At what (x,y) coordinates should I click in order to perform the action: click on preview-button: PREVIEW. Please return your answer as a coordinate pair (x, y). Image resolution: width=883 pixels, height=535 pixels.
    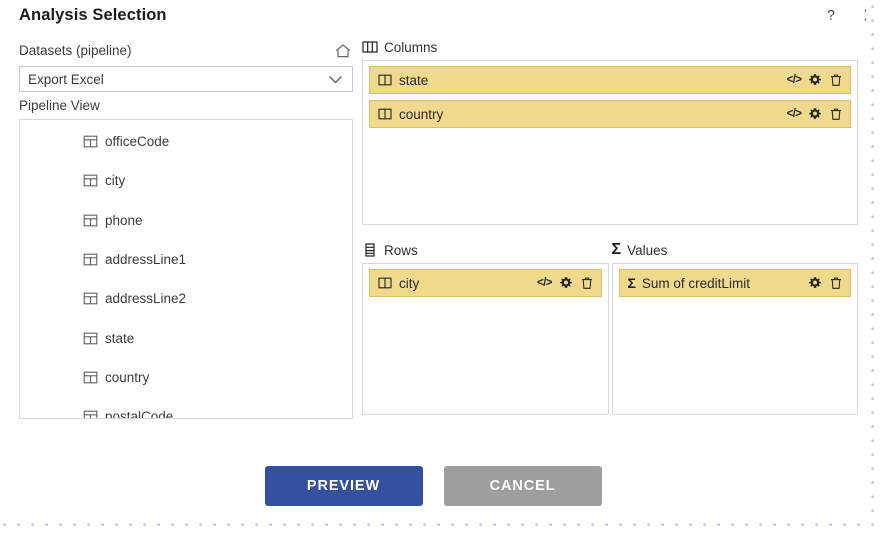
    Looking at the image, I should click on (343, 486).